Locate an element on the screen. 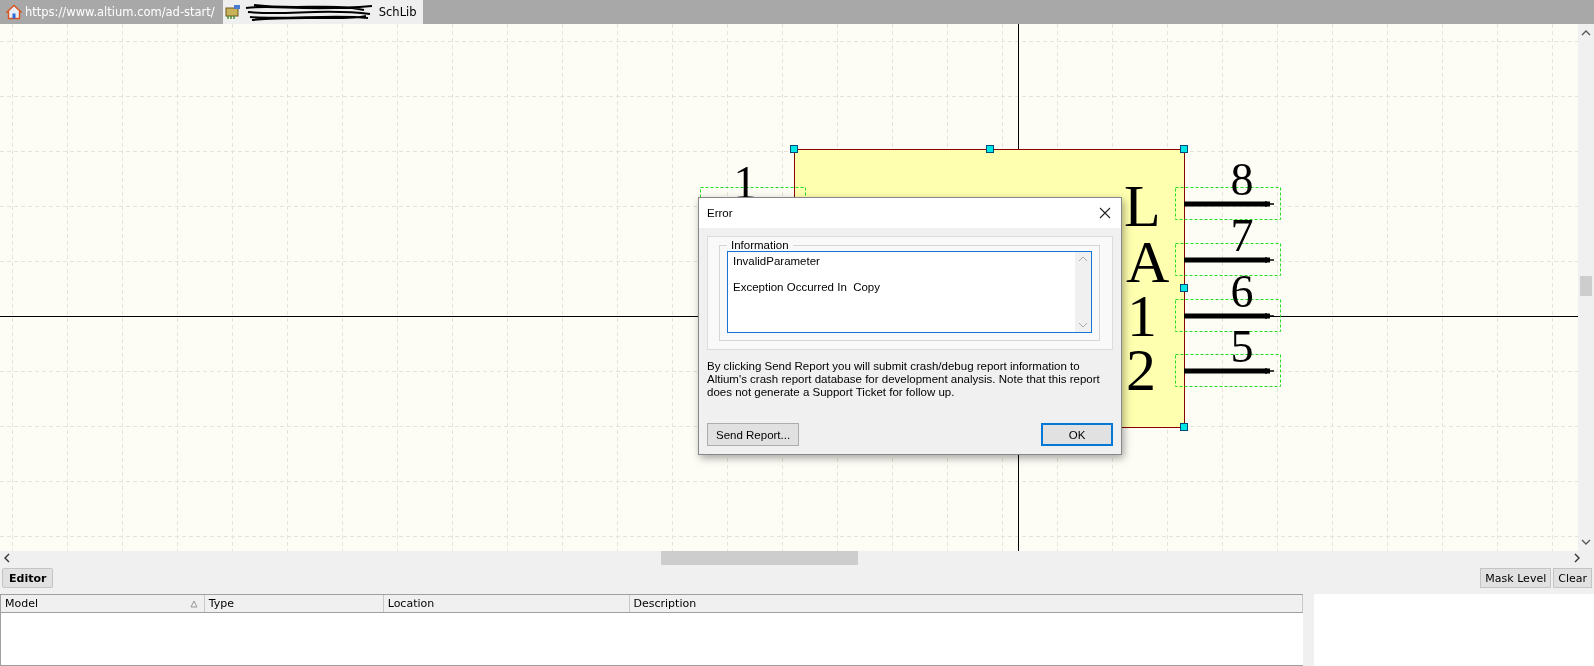 The width and height of the screenshot is (1594, 666). report-message: By clicking Send Report you will submit crash/debug report information to Altium's crash report database for development analysis. Note that this report does not generate a Support Ticket for follow up. is located at coordinates (904, 379).